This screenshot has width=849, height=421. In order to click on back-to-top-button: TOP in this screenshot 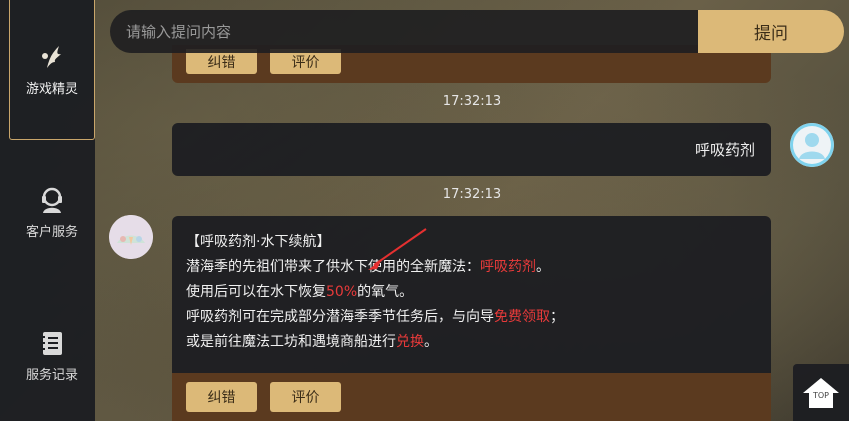, I will do `click(821, 392)`.